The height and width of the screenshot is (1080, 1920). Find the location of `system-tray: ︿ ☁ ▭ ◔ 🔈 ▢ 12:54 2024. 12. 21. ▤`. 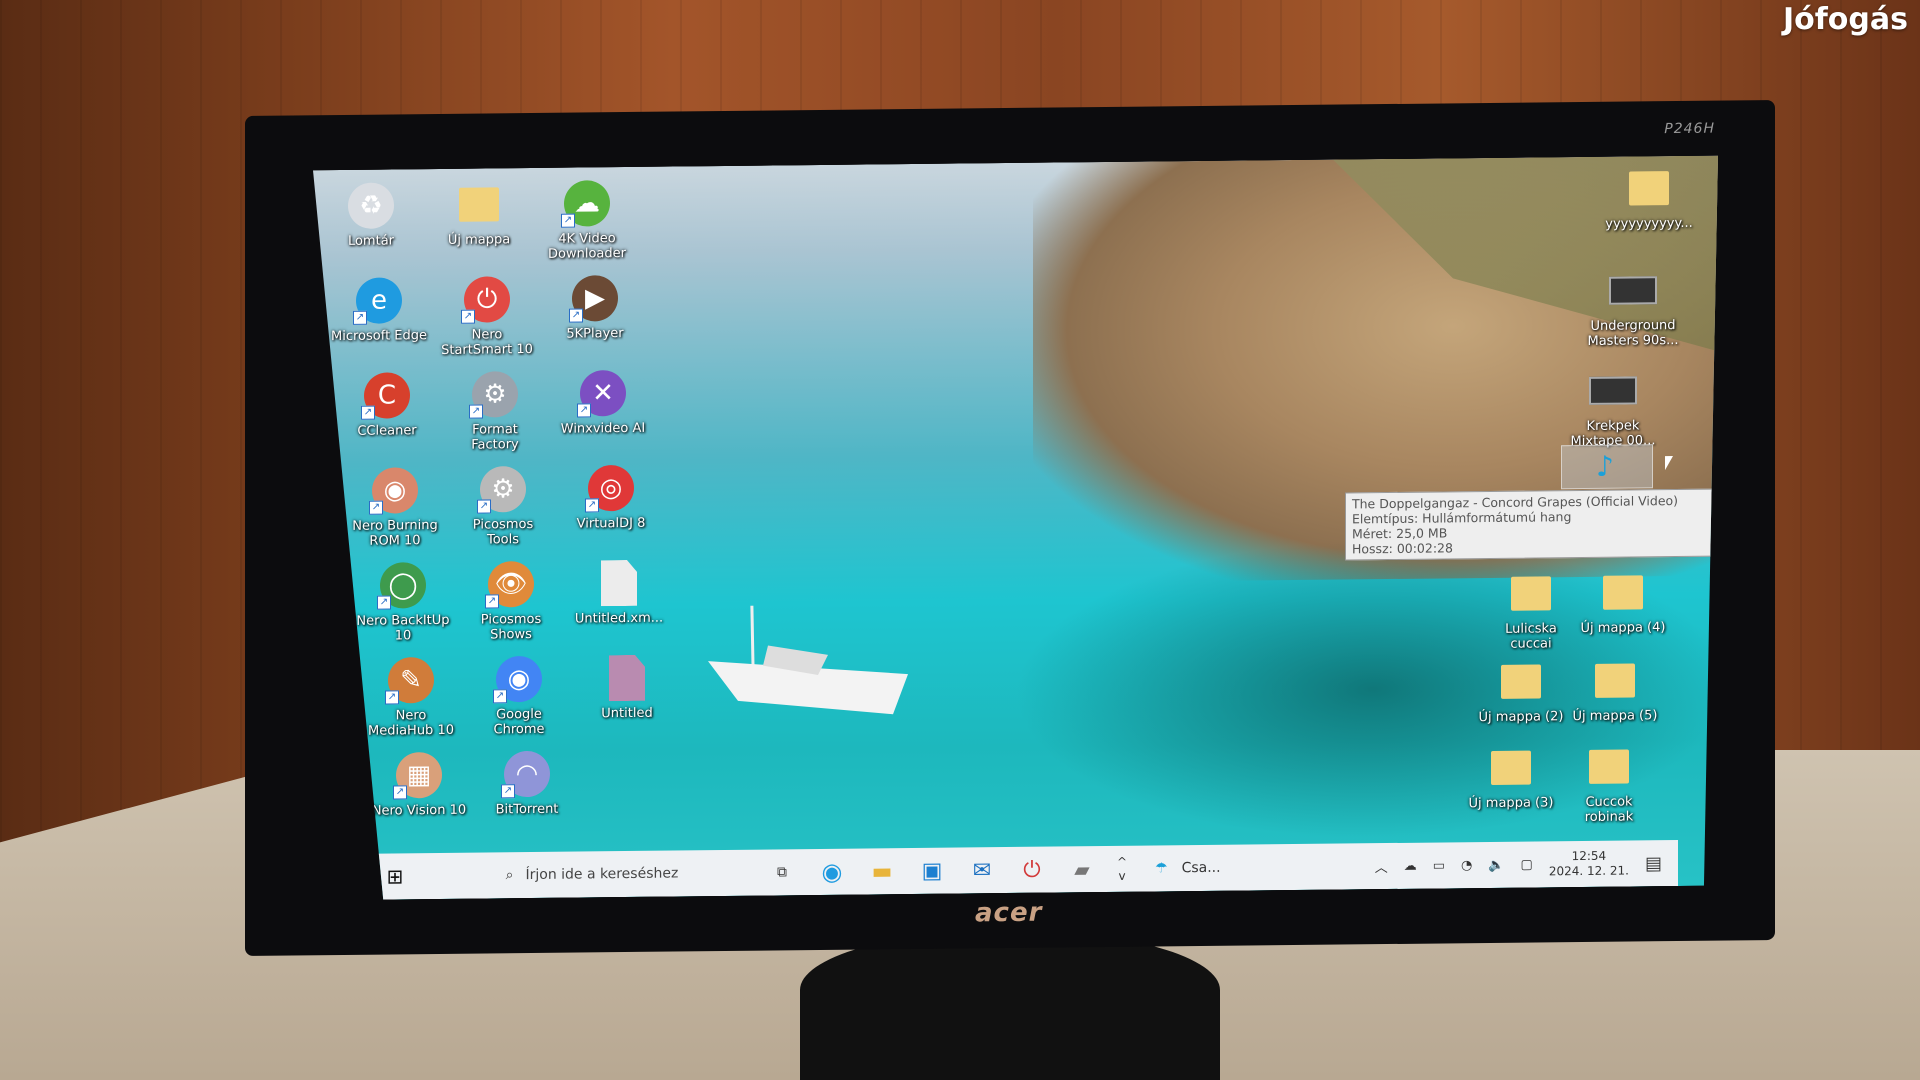

system-tray: ︿ ☁ ▭ ◔ 🔈 ▢ 12:54 2024. 12. 21. ▤ is located at coordinates (1526, 864).